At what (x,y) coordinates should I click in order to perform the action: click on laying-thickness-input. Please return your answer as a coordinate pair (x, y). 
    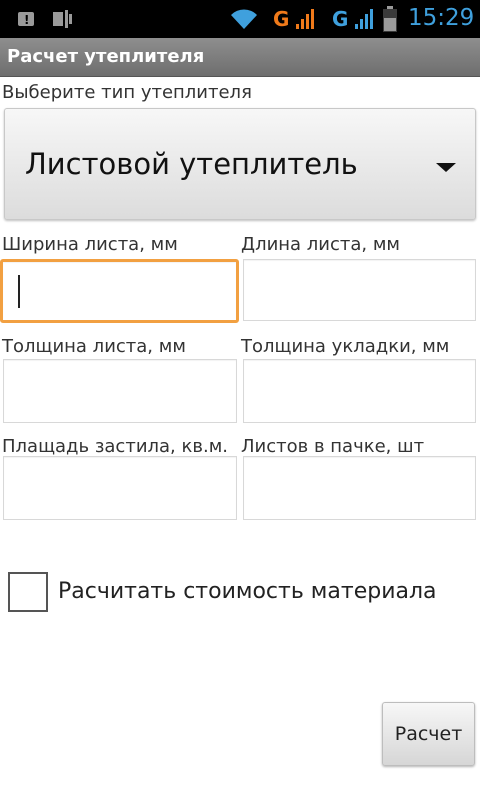
    Looking at the image, I should click on (359, 391).